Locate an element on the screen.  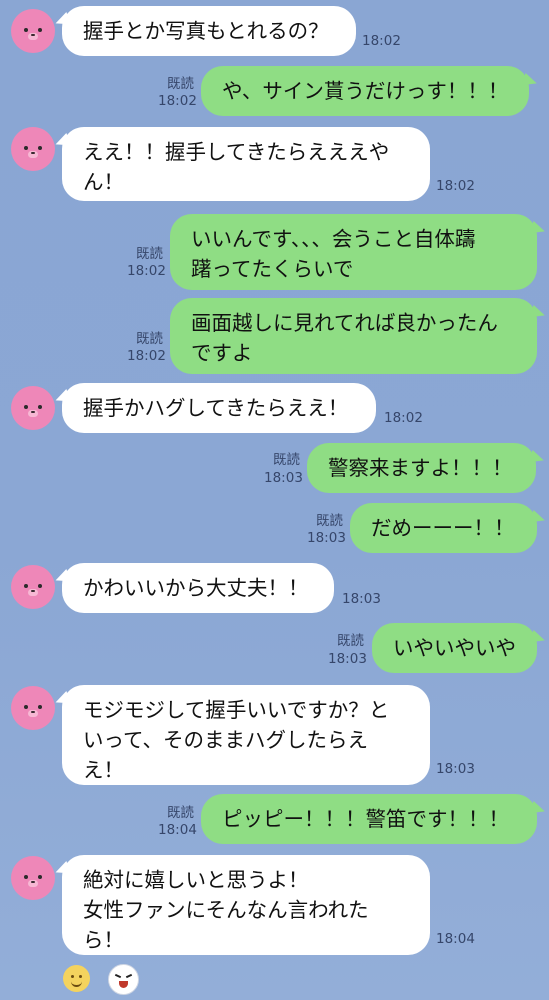
message-bubble: 握手かハグしてきたらええ！ is located at coordinates (219, 408).